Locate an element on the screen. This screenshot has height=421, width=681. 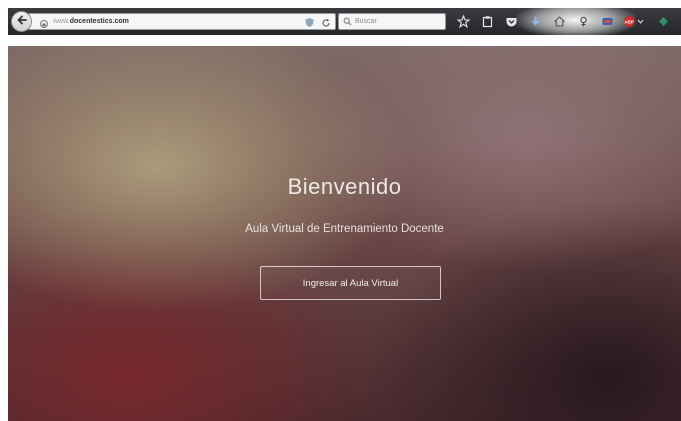
browser-toolbar: www.docentestics.com Buscar ABP is located at coordinates (344, 20).